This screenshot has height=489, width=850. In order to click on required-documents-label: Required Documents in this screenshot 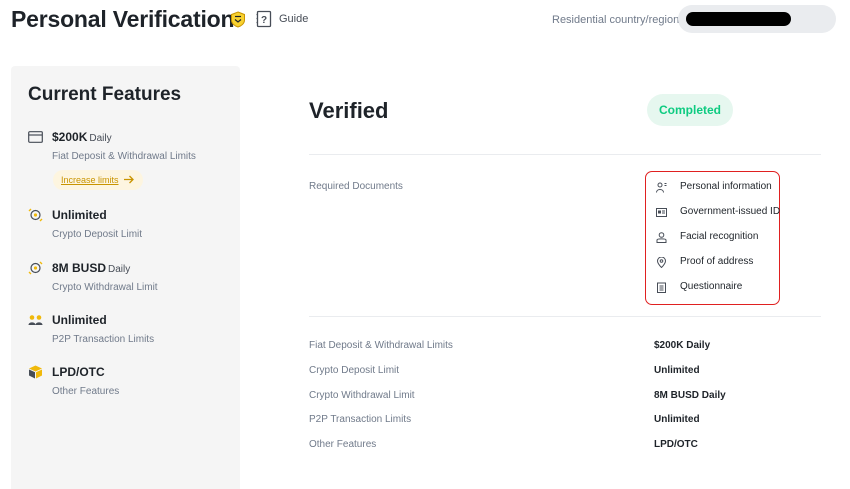, I will do `click(356, 186)`.